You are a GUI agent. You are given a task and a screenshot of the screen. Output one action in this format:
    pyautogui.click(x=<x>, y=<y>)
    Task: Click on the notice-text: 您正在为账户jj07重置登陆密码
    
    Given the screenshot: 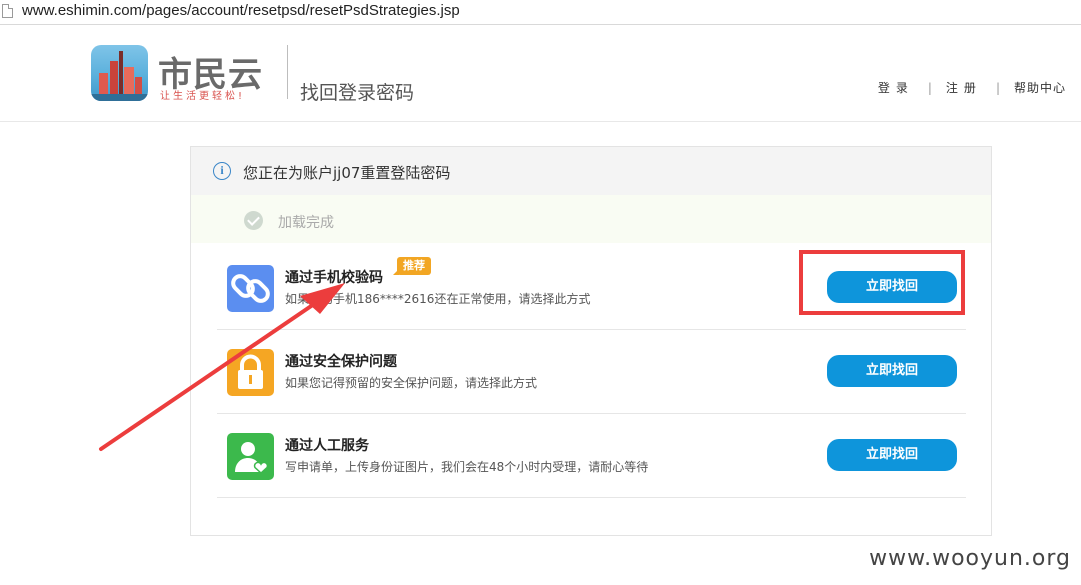 What is the action you would take?
    pyautogui.click(x=347, y=173)
    